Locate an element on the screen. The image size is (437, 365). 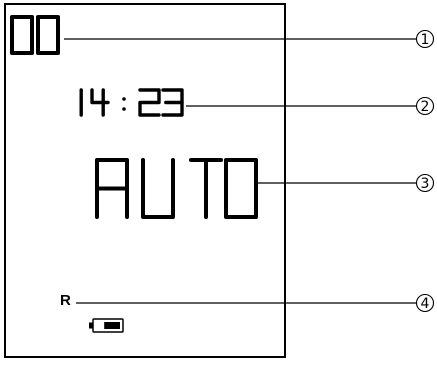
callout-2: 2 is located at coordinates (425, 106).